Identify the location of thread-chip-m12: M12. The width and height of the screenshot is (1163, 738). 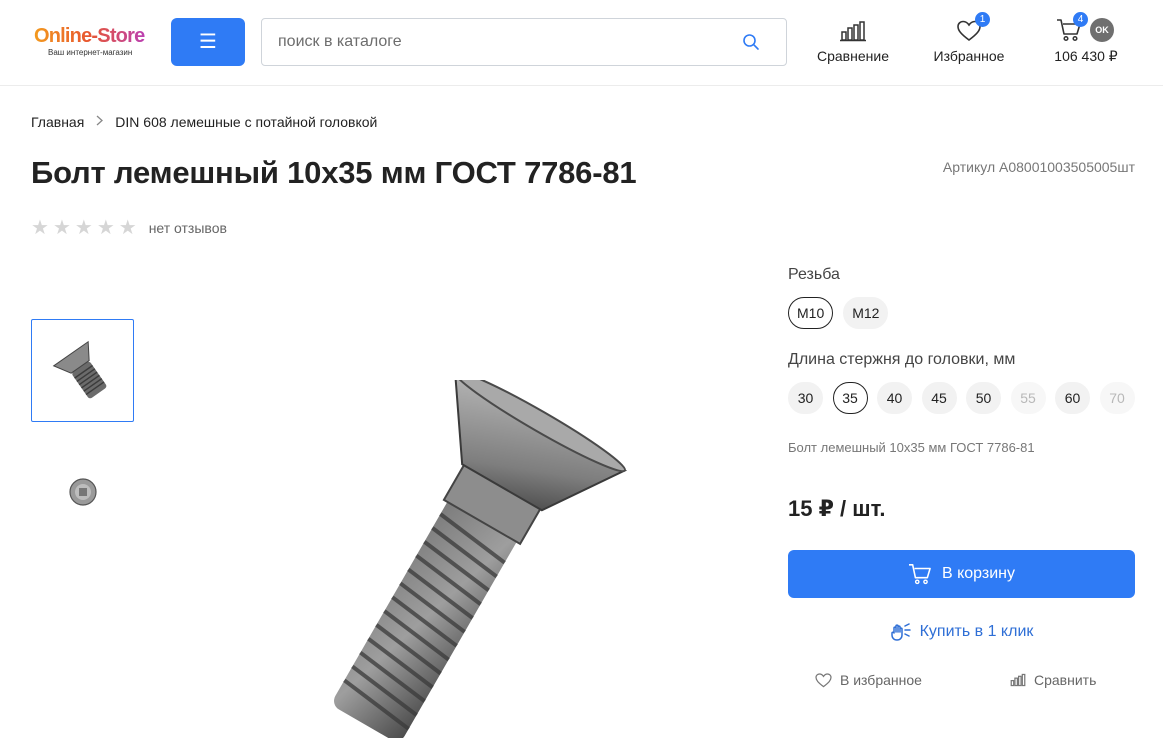
(866, 313).